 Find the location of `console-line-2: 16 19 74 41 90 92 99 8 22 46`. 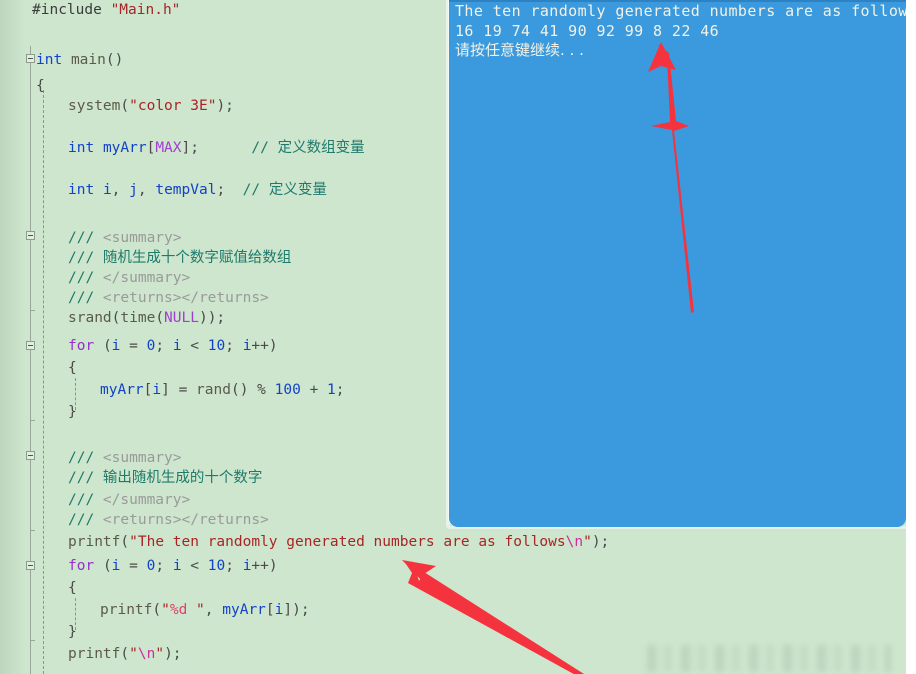

console-line-2: 16 19 74 41 90 92 99 8 22 46 is located at coordinates (587, 30).